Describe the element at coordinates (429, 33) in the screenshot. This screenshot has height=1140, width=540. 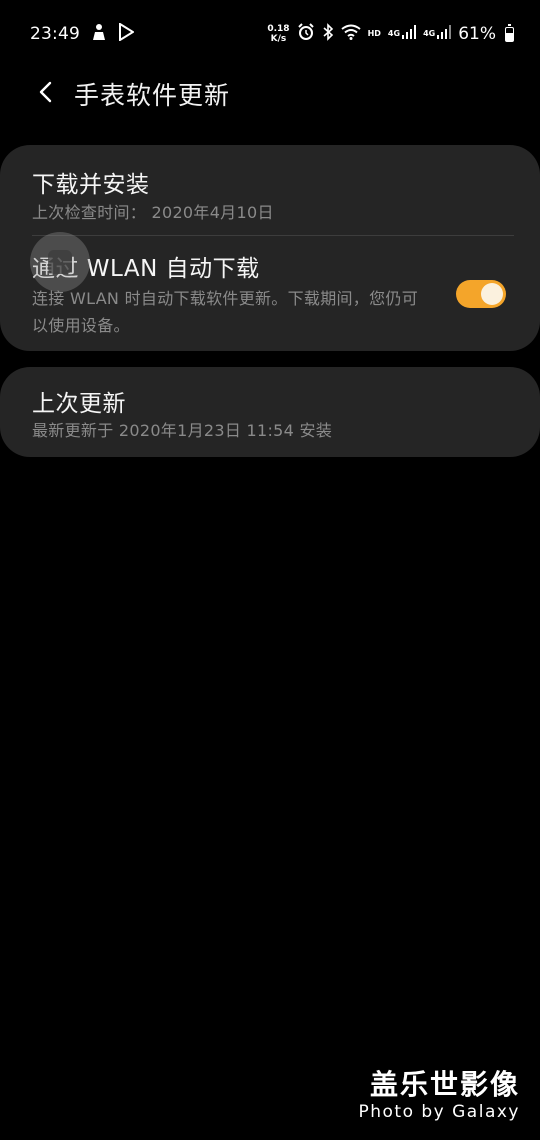
I see `network-type-2: 4G` at that location.